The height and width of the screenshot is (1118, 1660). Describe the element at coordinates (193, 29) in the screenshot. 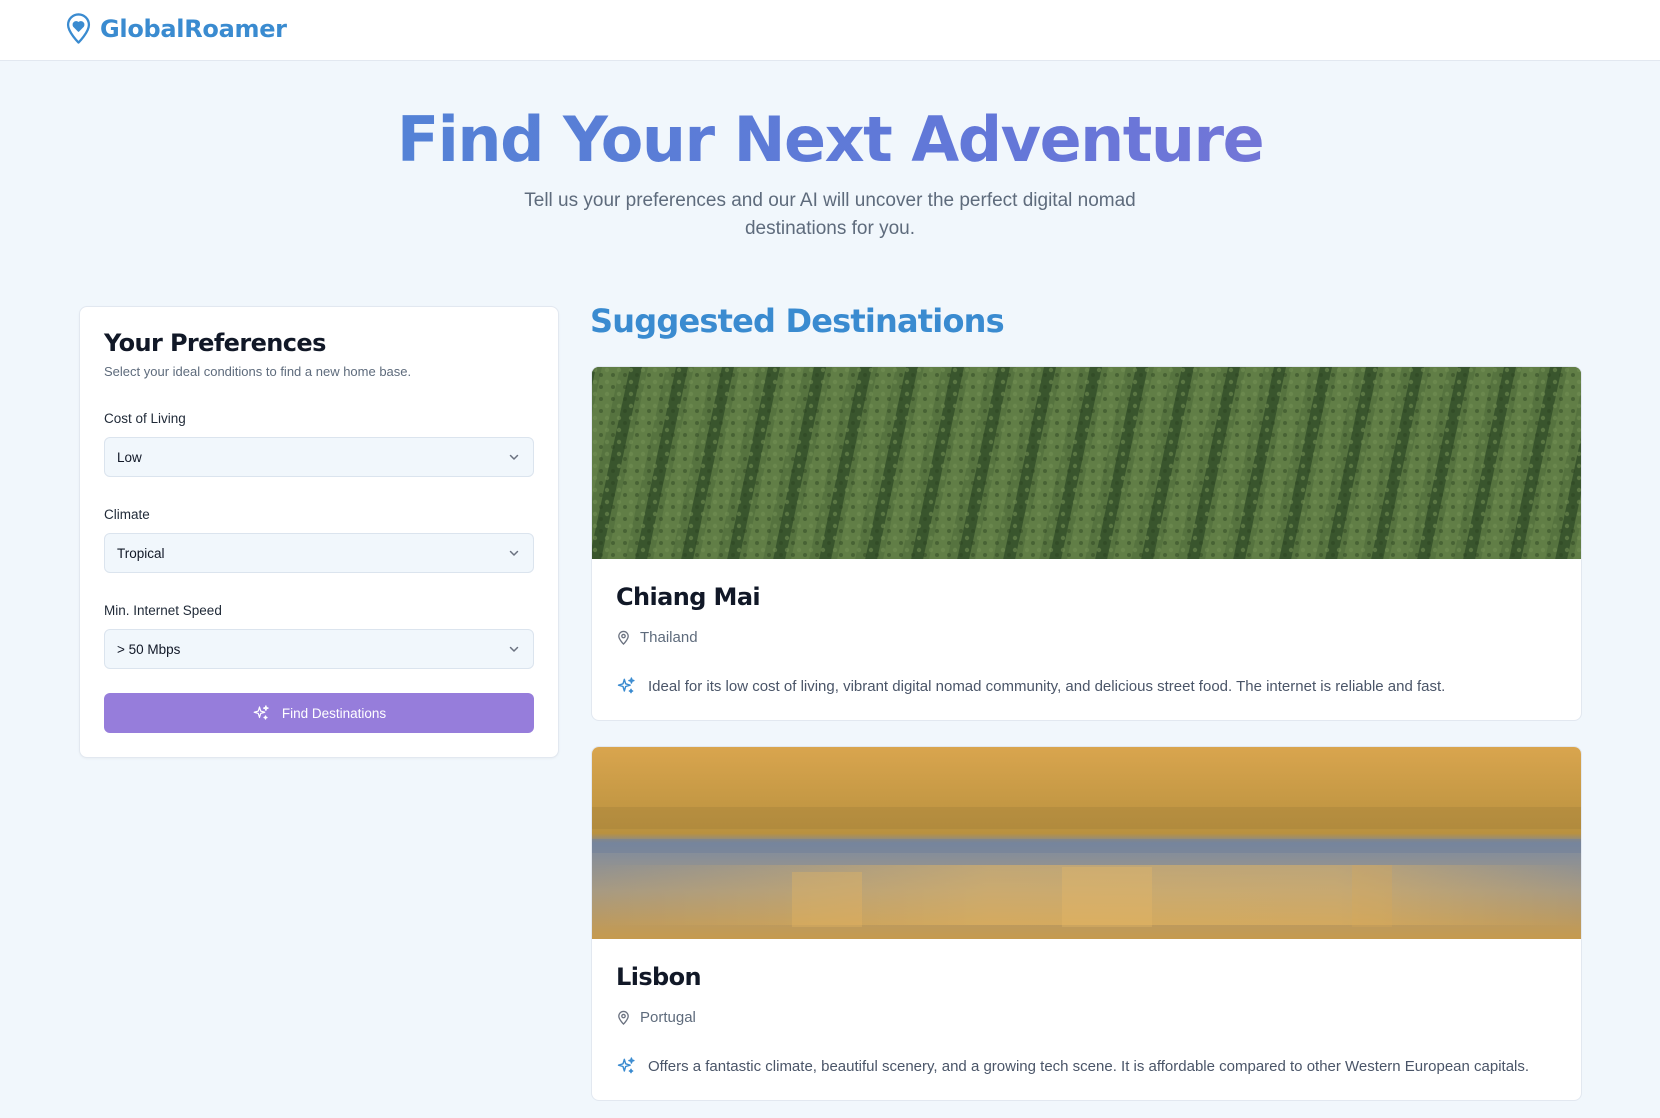

I see `brand-name: GlobalRoamer` at that location.